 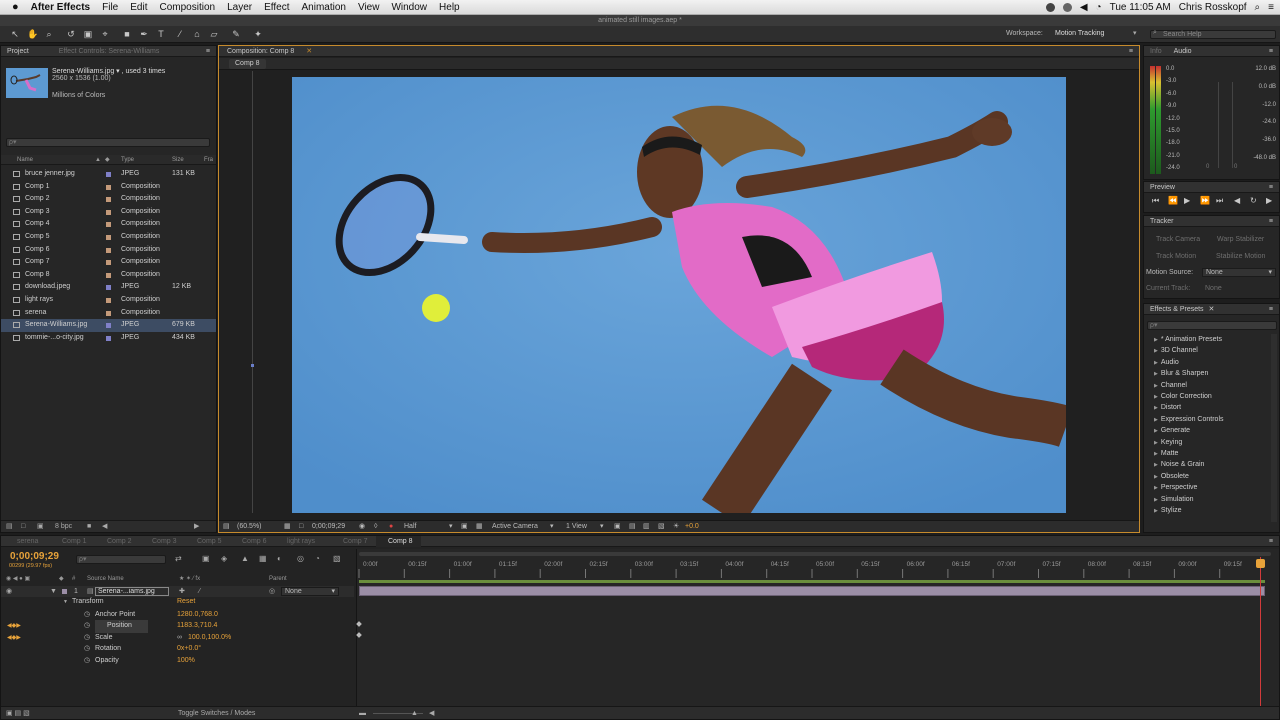 What do you see at coordinates (32, 34) in the screenshot?
I see `hand-tool-icon: ✋` at bounding box center [32, 34].